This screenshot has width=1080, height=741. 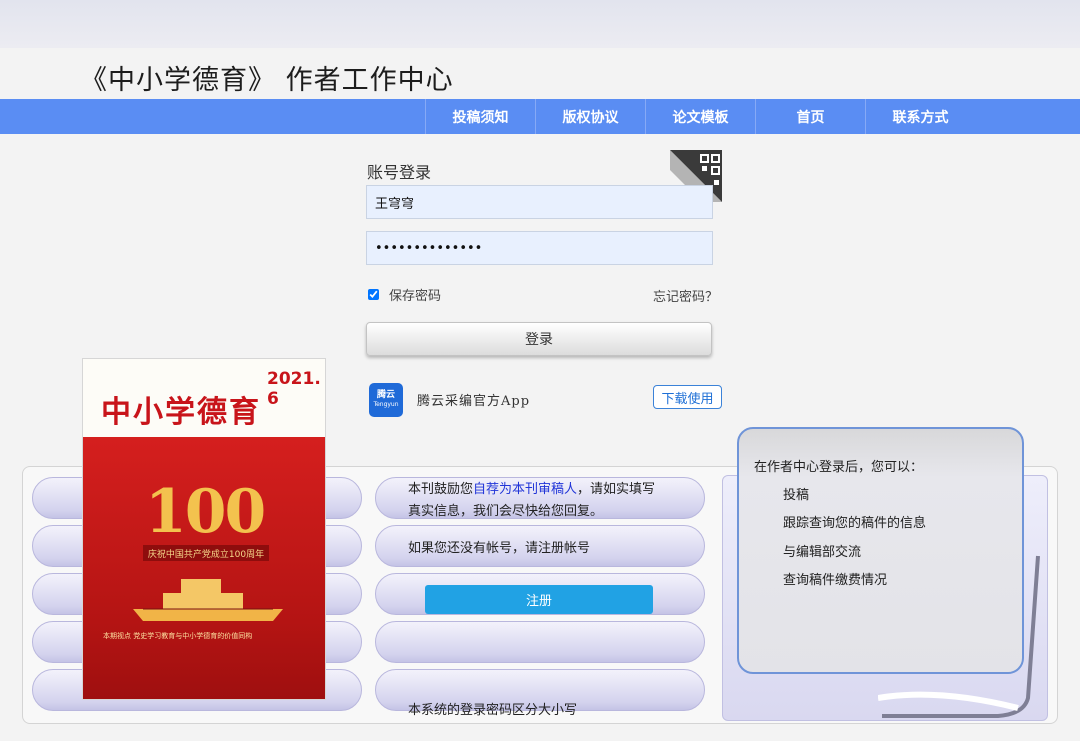 I want to click on invite-prefix: 本刊鼓励您, so click(x=441, y=489).